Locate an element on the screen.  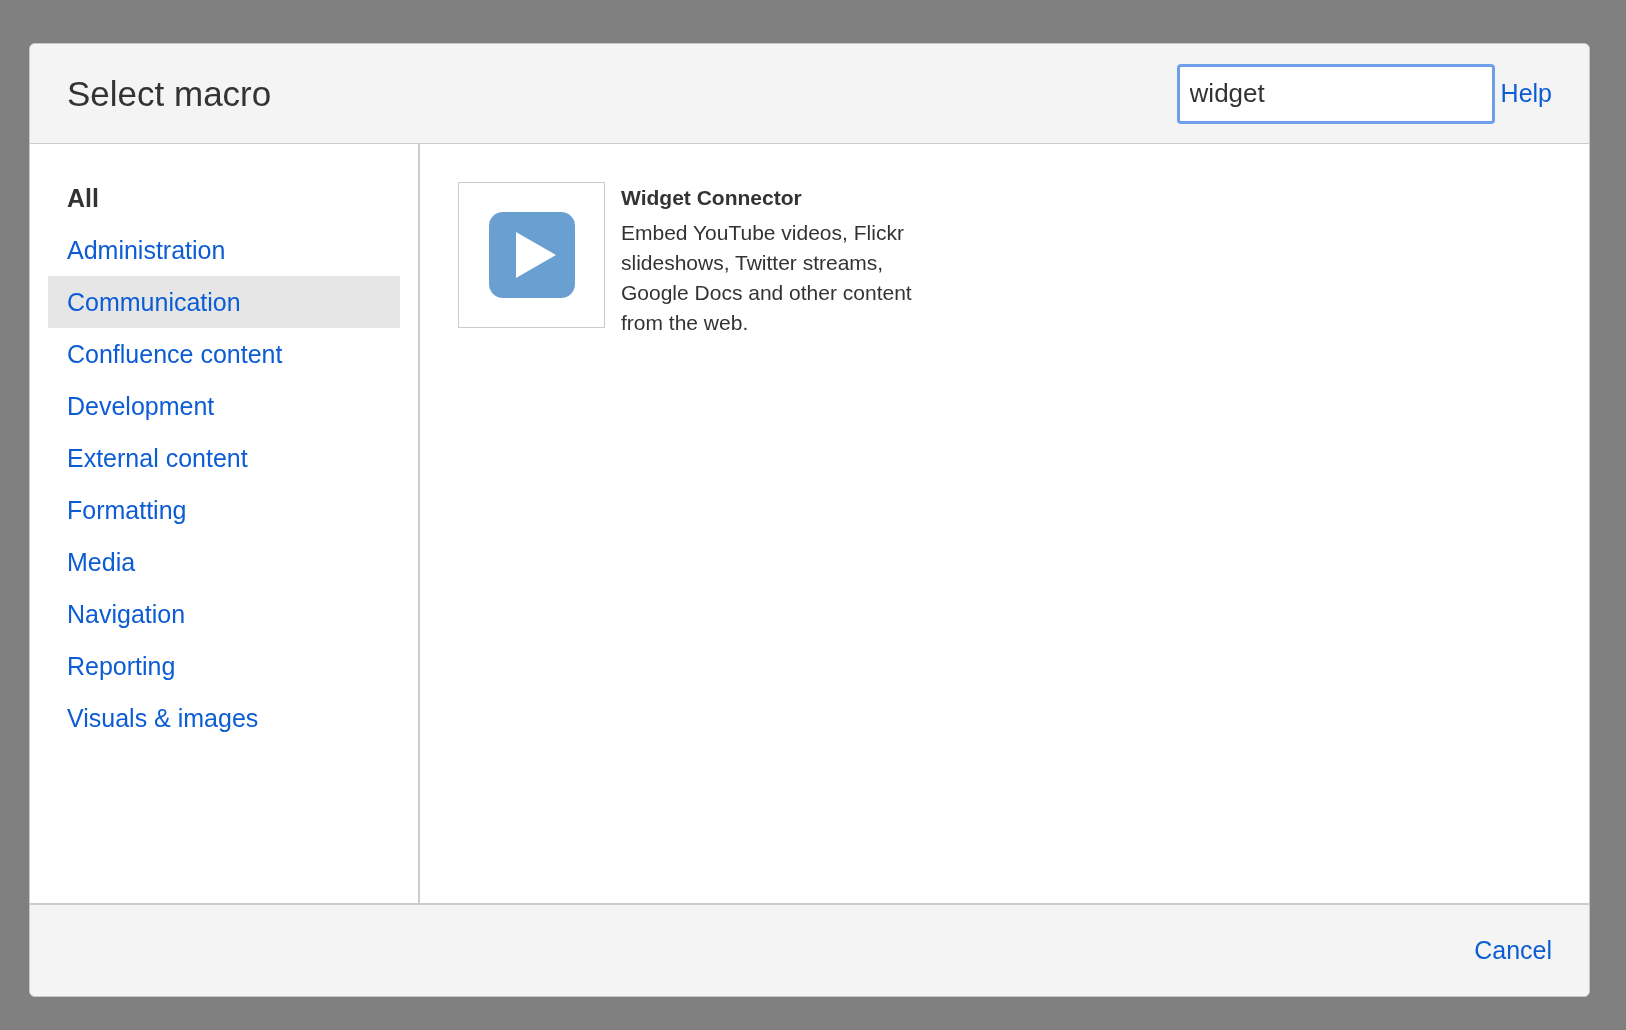
category-item: Formatting is located at coordinates (224, 510).